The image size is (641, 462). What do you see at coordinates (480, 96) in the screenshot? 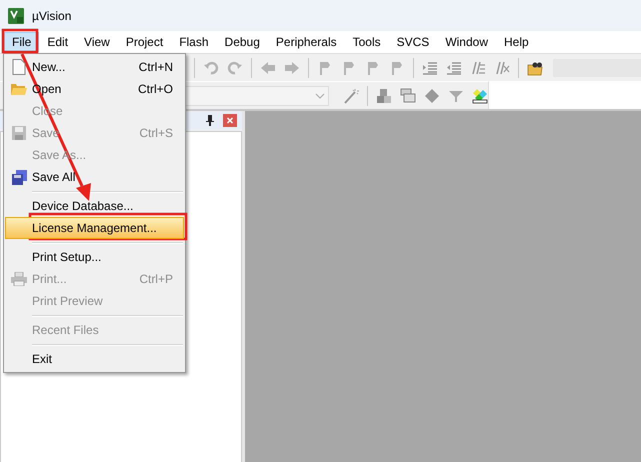
I see `colored-diamonds-icon` at bounding box center [480, 96].